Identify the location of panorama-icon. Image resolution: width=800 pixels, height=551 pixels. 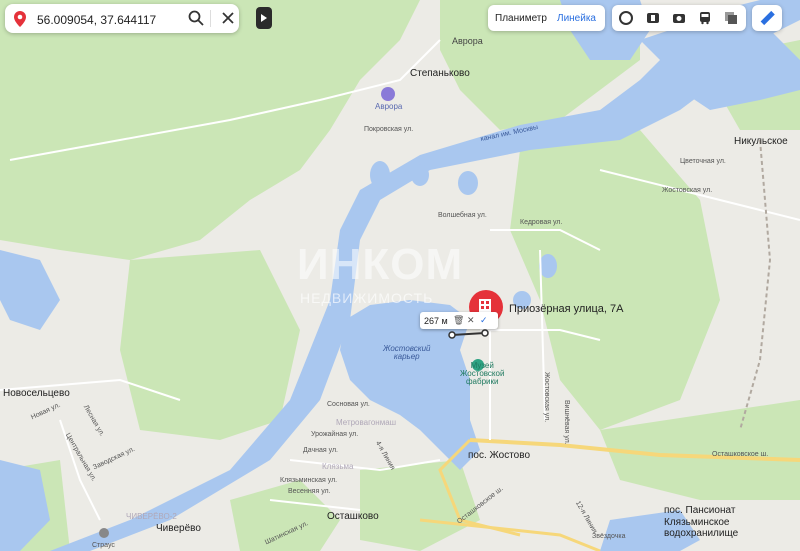
(653, 18).